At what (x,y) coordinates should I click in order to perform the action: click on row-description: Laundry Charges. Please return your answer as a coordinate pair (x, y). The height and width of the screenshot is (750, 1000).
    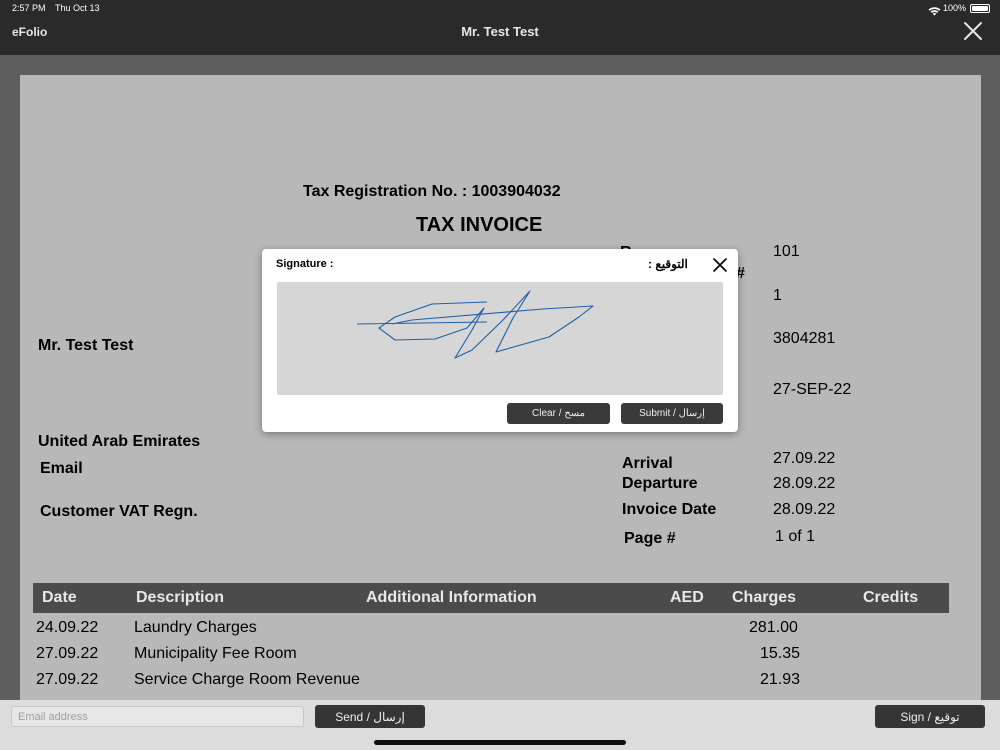
    Looking at the image, I should click on (195, 627).